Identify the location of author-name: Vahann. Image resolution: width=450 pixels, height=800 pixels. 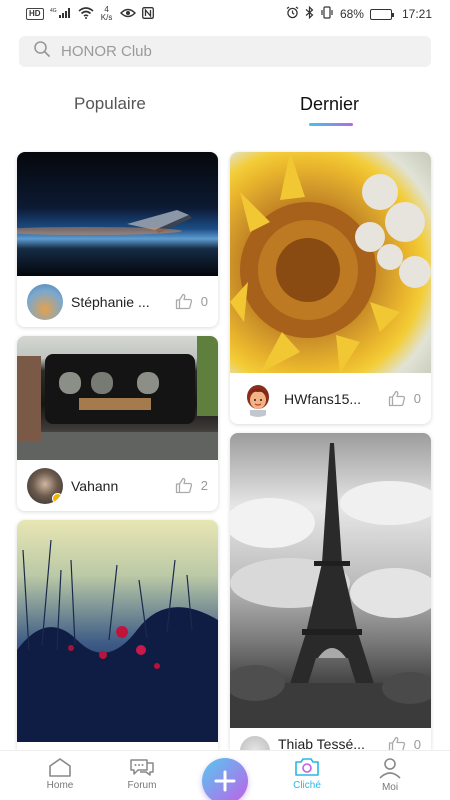
(120, 486).